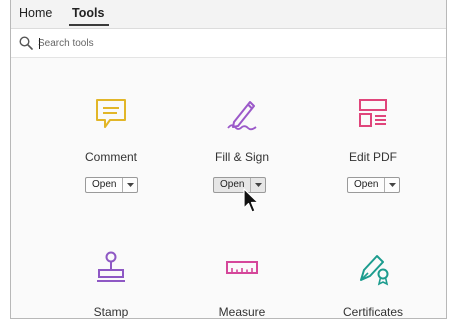  Describe the element at coordinates (35, 13) in the screenshot. I see `tab-home: Home` at that location.